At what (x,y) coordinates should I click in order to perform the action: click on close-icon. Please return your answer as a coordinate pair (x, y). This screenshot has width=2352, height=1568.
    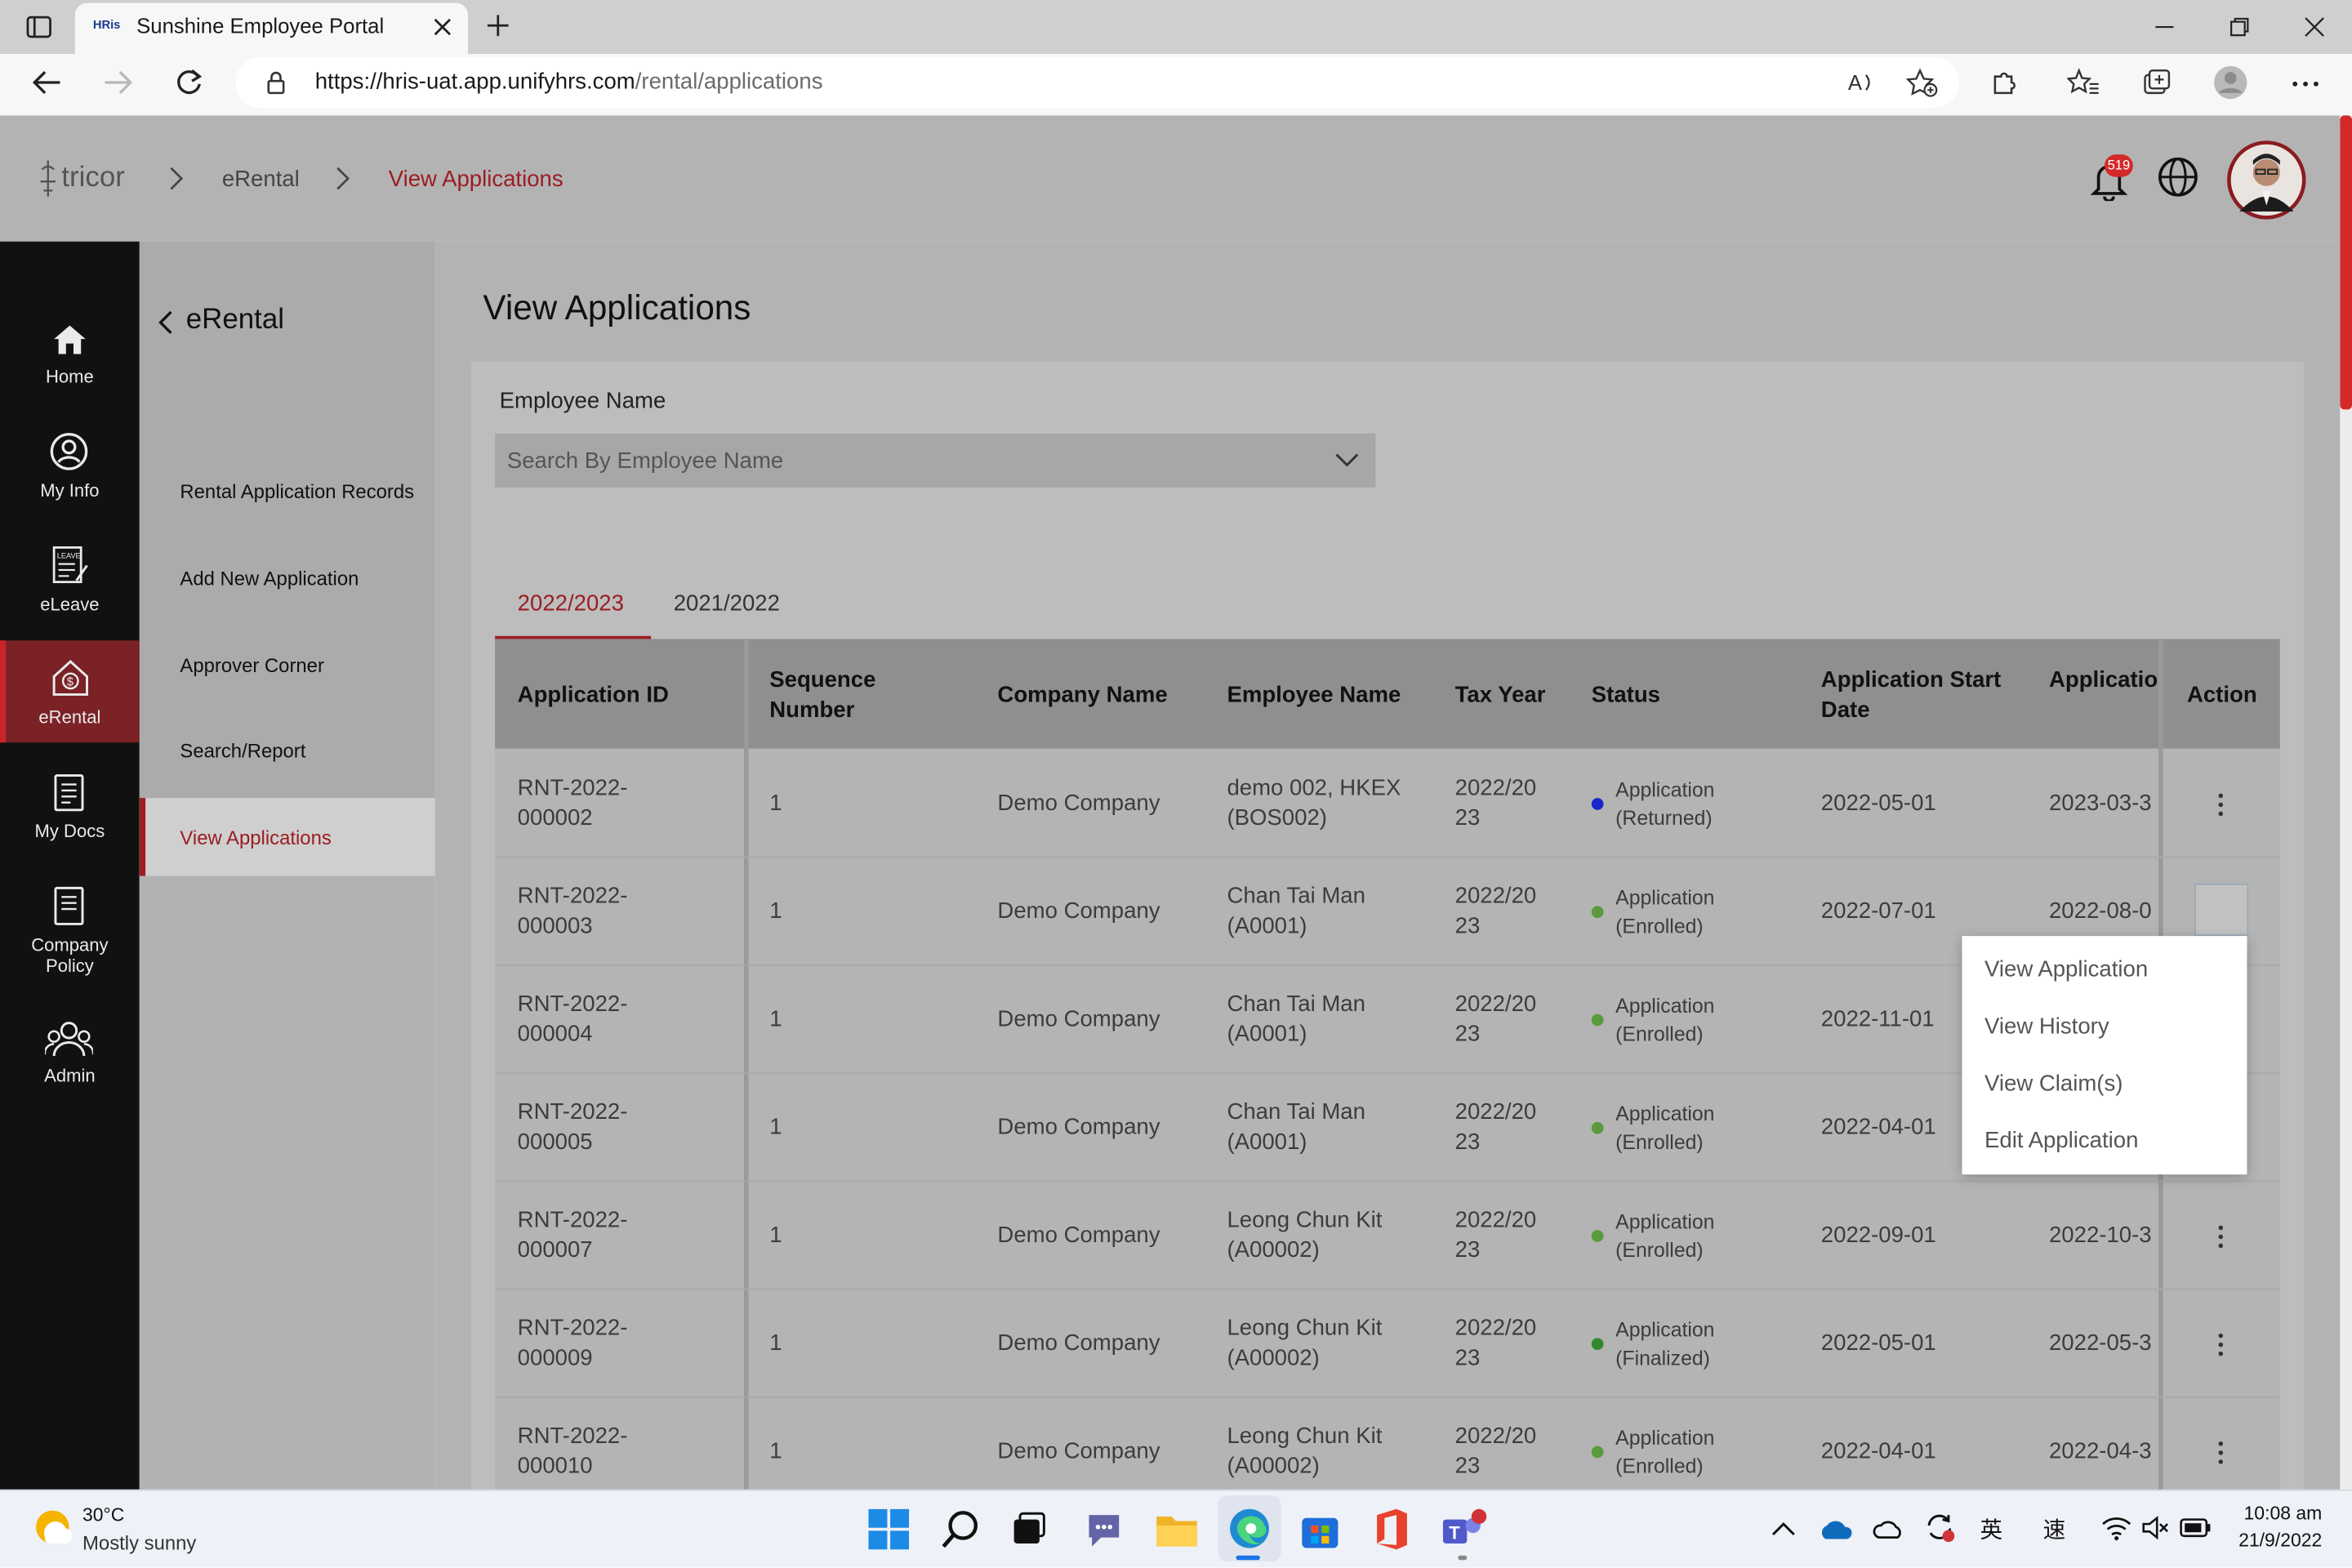
    Looking at the image, I should click on (442, 27).